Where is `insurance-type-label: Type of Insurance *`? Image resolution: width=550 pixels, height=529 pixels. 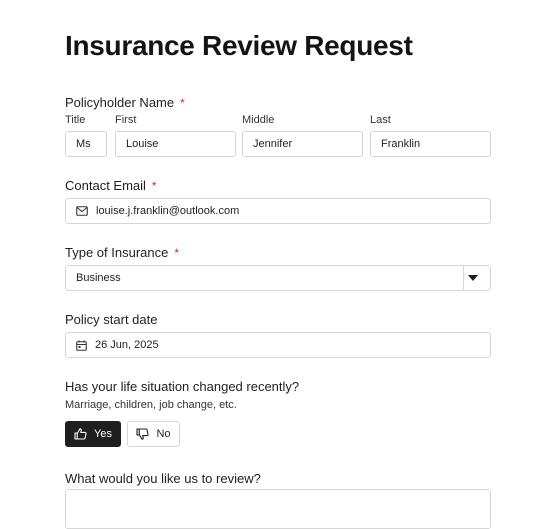
insurance-type-label: Type of Insurance * is located at coordinates (122, 252).